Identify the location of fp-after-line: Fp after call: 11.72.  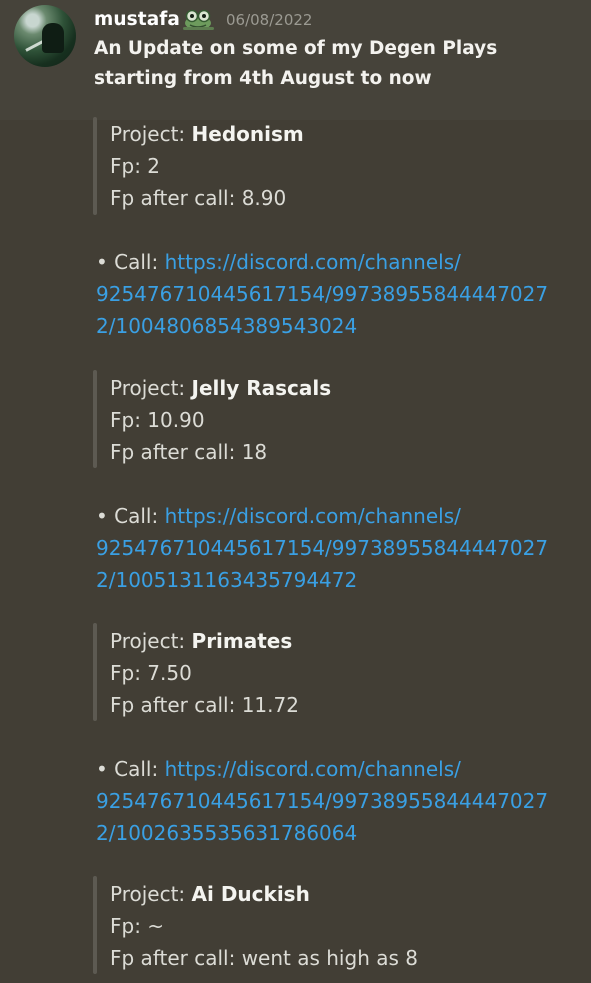
(204, 705).